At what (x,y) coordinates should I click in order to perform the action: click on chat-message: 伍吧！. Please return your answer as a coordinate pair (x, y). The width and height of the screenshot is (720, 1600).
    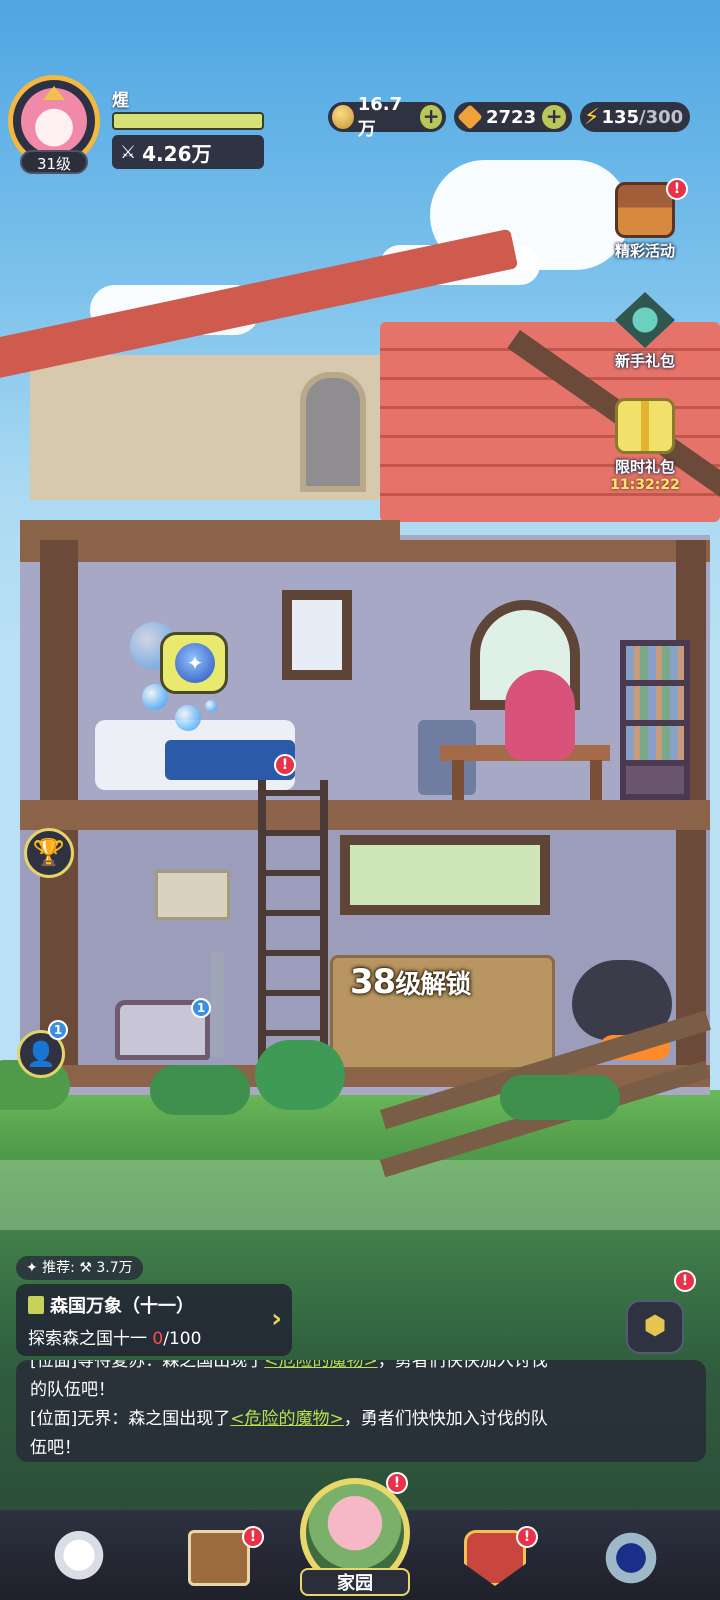
    Looking at the image, I should click on (55, 1448).